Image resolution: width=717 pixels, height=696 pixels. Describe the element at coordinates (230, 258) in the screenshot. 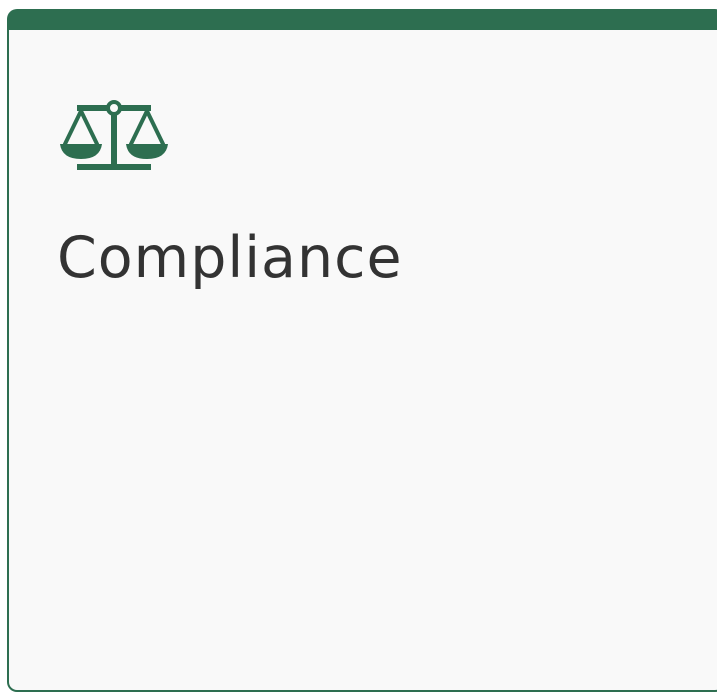

I see `card-title: Compliance` at that location.